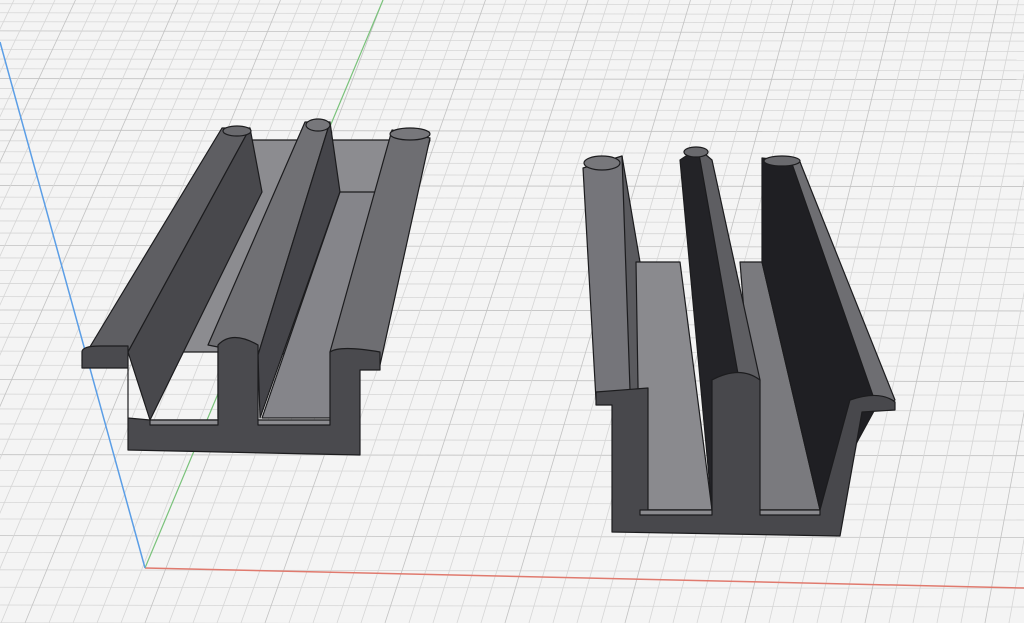  I want to click on right-right-wall-cap, so click(782, 161).